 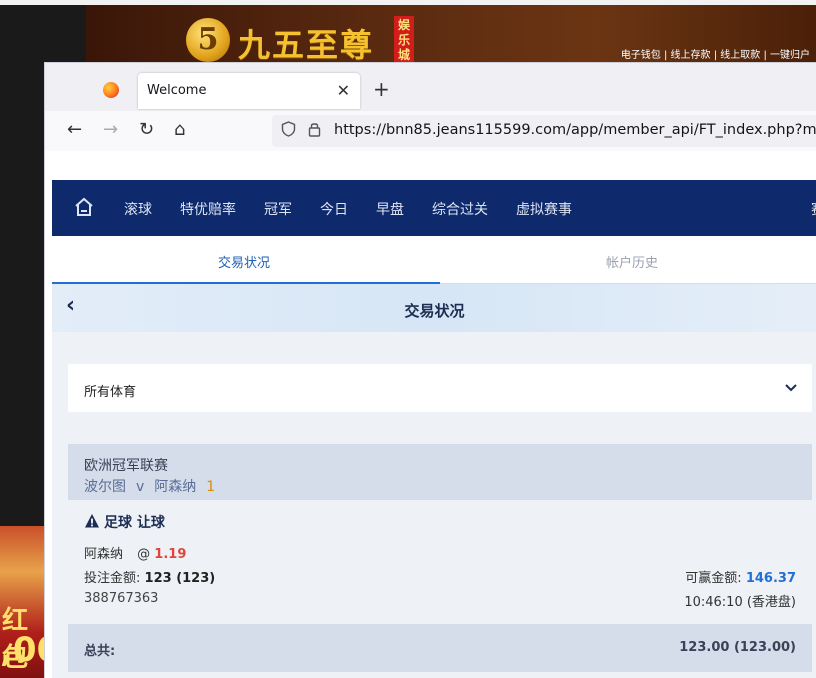 What do you see at coordinates (144, 554) in the screenshot?
I see `at-symbol: @` at bounding box center [144, 554].